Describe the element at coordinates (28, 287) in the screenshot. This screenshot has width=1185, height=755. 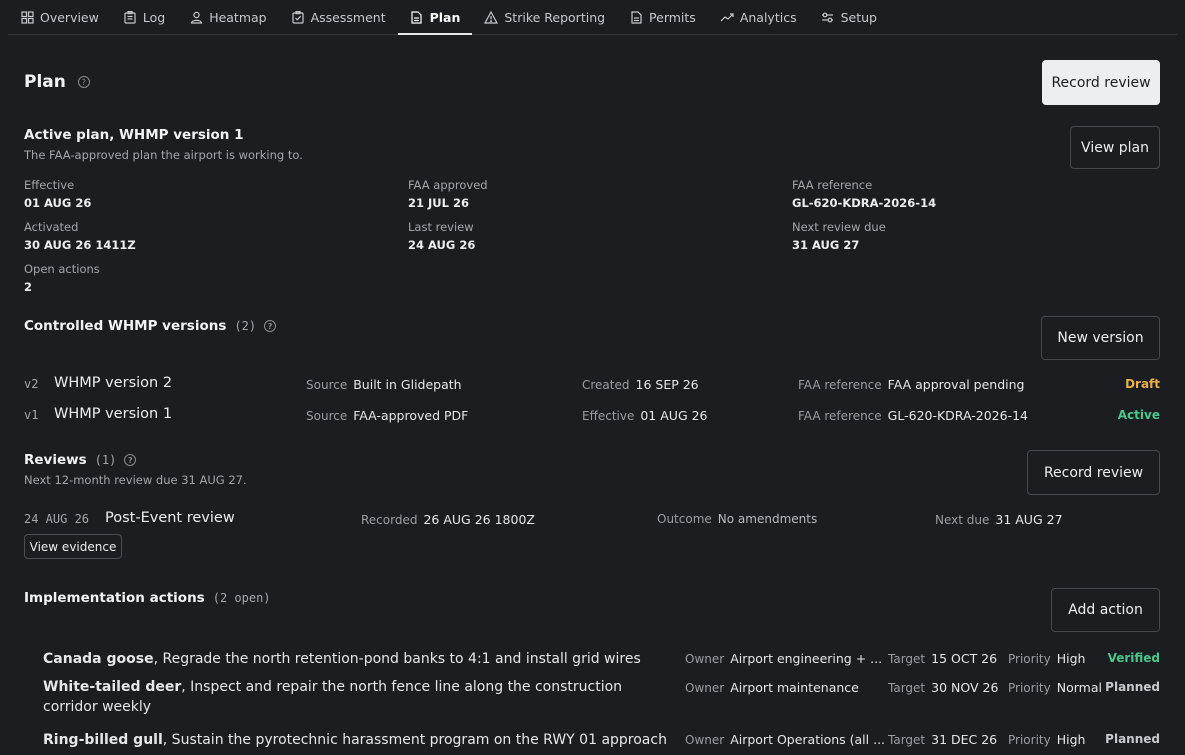
I see `field-value: 2` at that location.